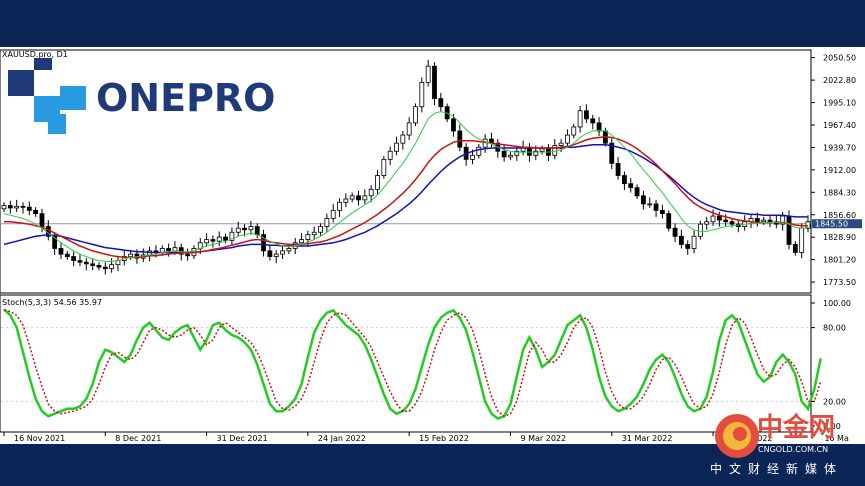 This screenshot has width=865, height=486. I want to click on time-tick-label: 24 Jan 2022, so click(342, 438).